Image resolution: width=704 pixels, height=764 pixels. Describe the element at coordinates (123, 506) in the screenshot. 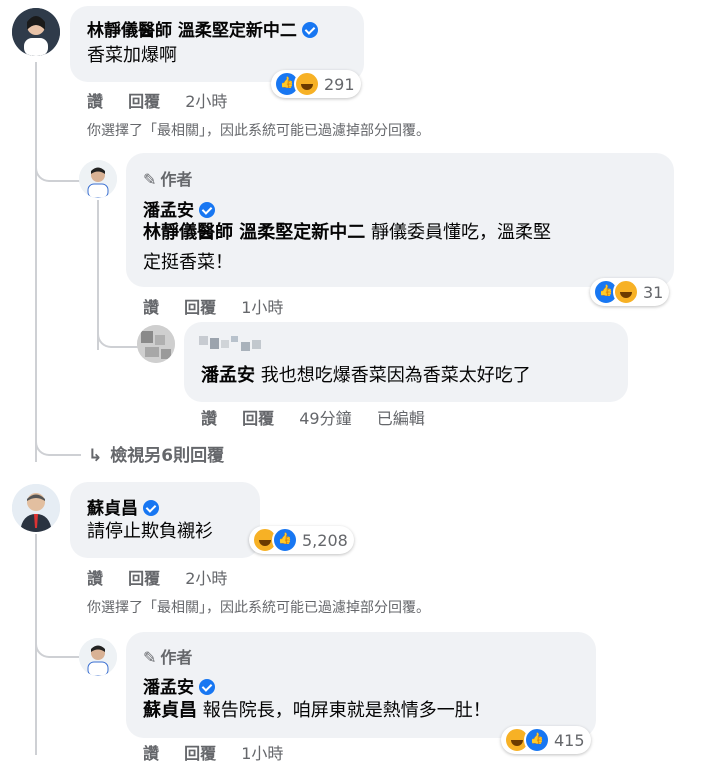

I see `comment-author: 蘇貞昌` at that location.